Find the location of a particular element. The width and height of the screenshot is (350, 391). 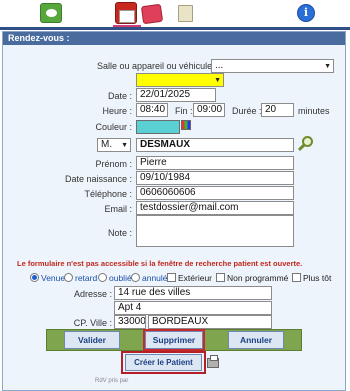

cp-field: 33000 is located at coordinates (130, 322).